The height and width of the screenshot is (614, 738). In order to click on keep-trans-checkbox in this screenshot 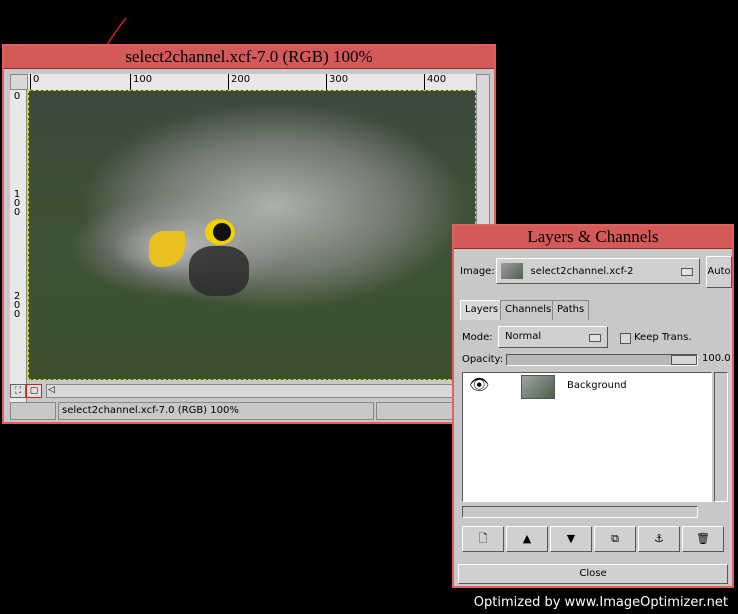, I will do `click(625, 338)`.